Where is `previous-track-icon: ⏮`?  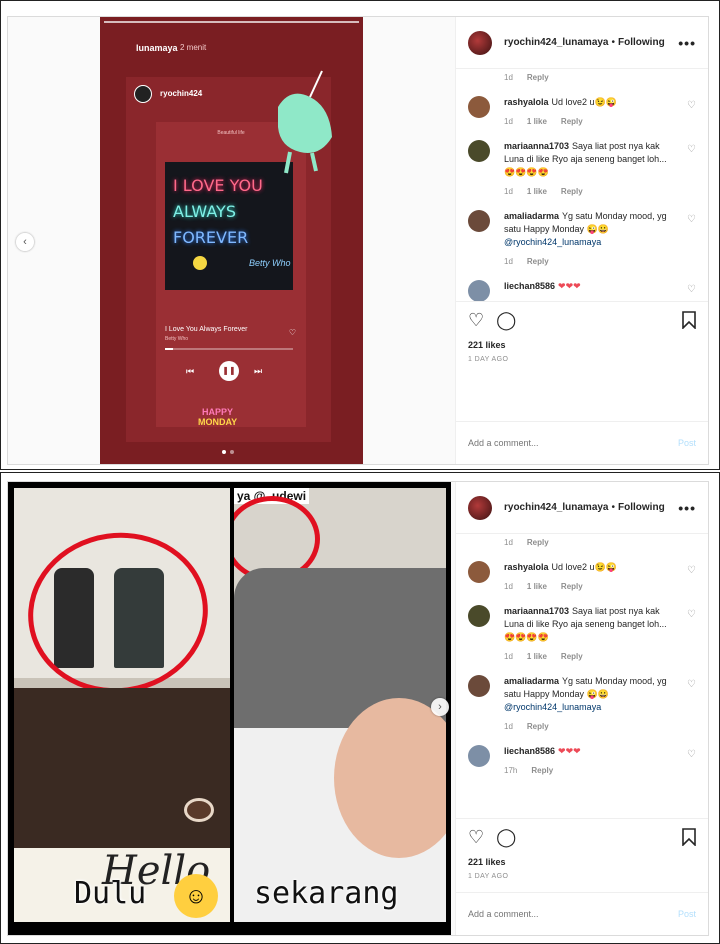 previous-track-icon: ⏮ is located at coordinates (190, 371).